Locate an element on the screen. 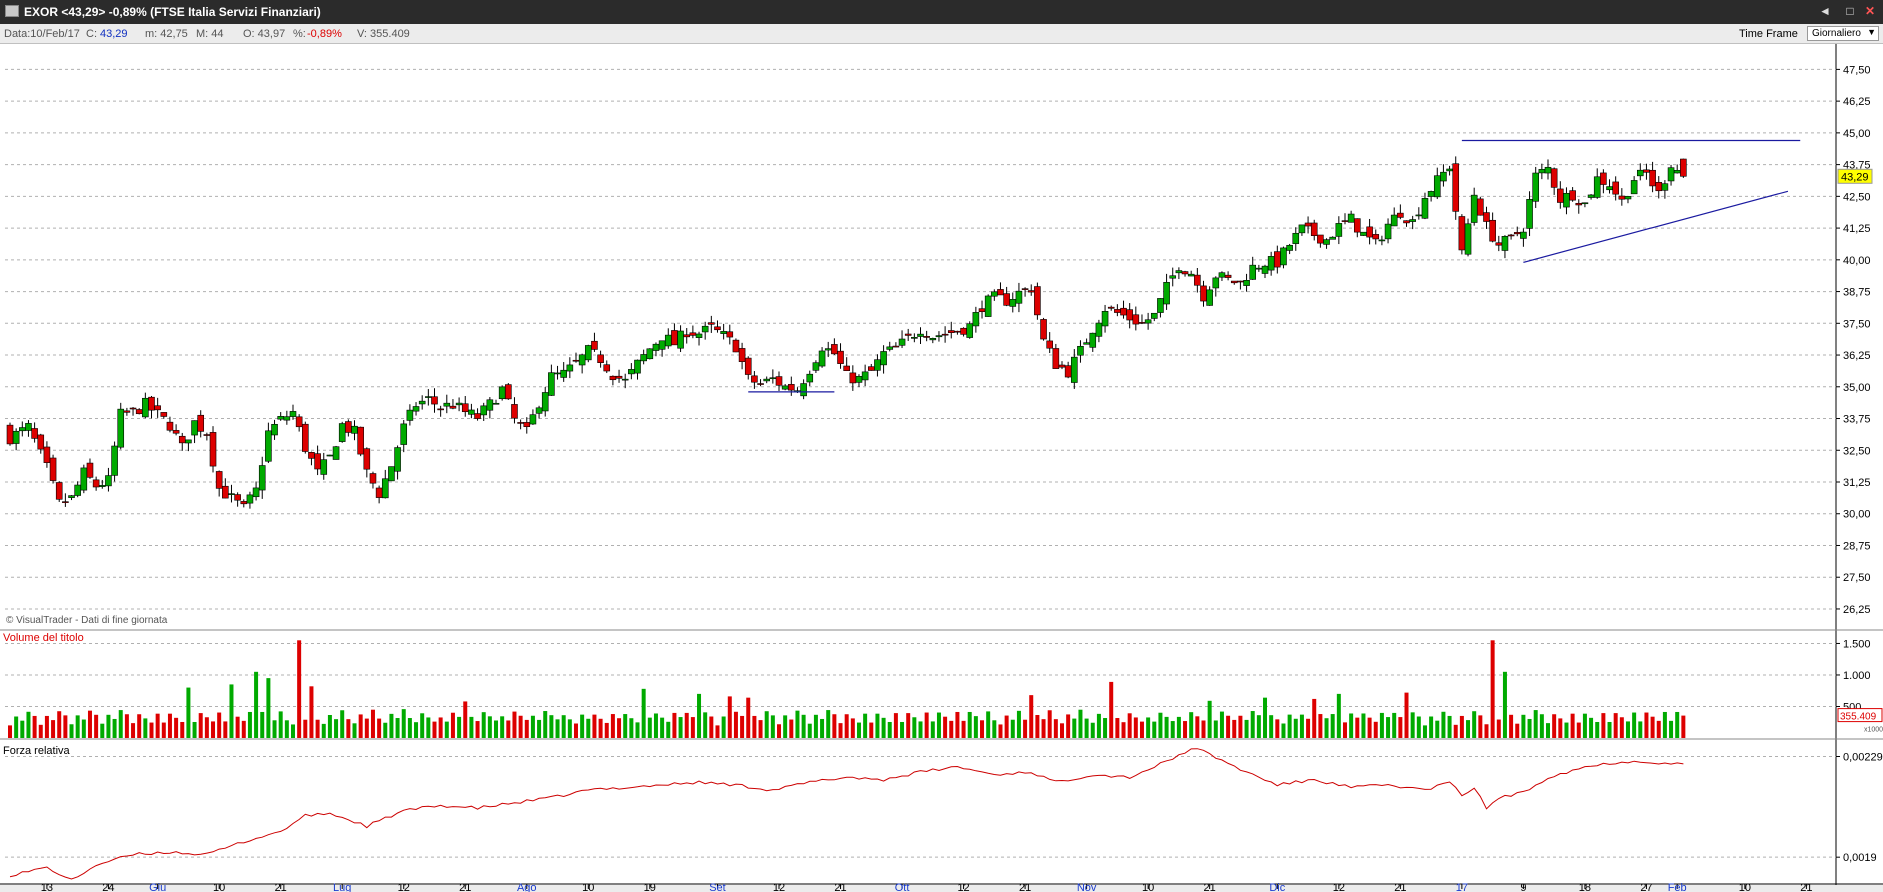 This screenshot has height=892, width=1883. back-icon: ◄ is located at coordinates (1825, 11).